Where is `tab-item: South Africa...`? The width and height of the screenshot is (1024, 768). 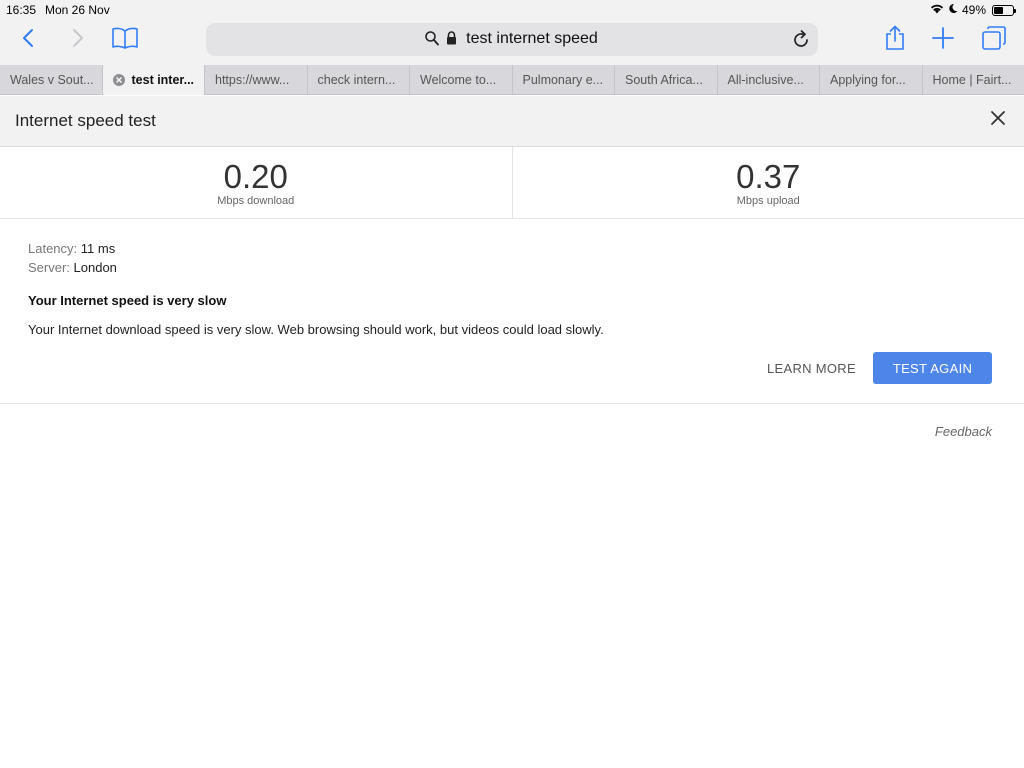
tab-item: South Africa... is located at coordinates (666, 80).